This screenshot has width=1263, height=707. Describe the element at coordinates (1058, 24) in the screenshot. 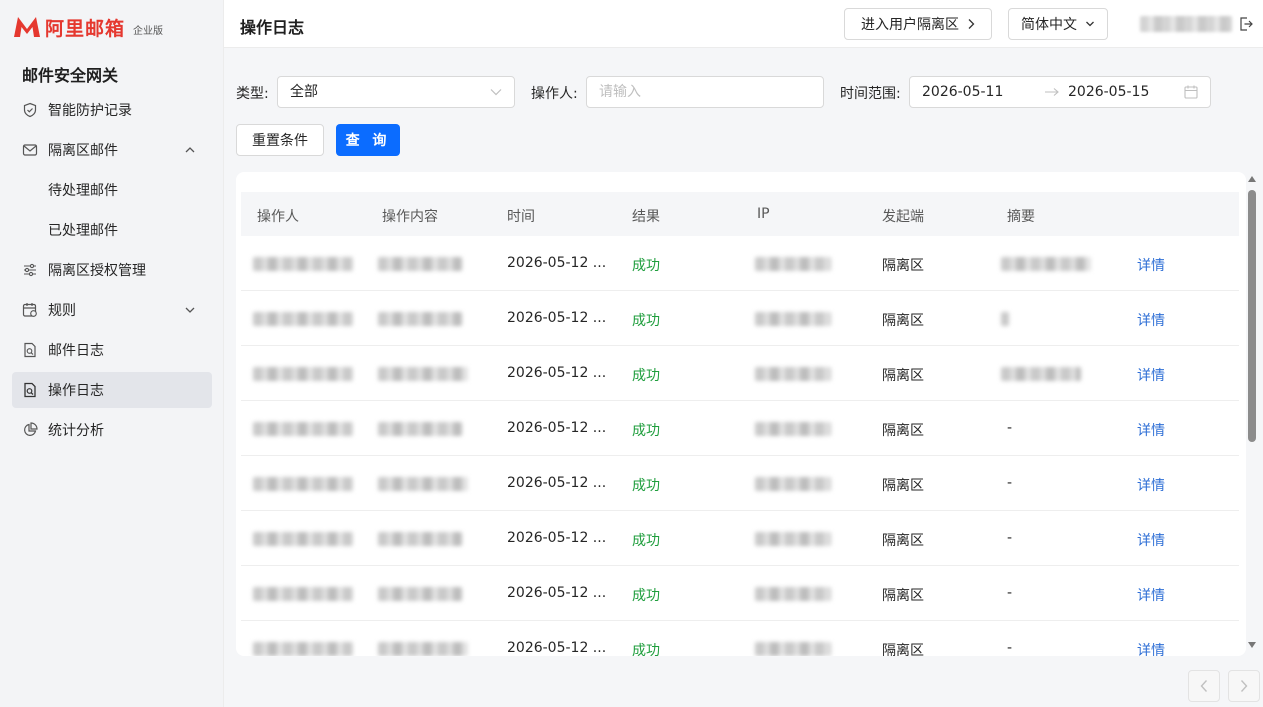

I see `language-select: 简体中文` at that location.